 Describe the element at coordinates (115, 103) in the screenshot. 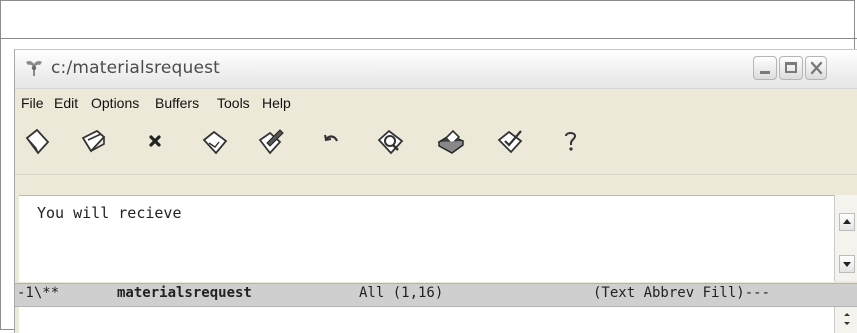

I see `menu-options: Options` at that location.